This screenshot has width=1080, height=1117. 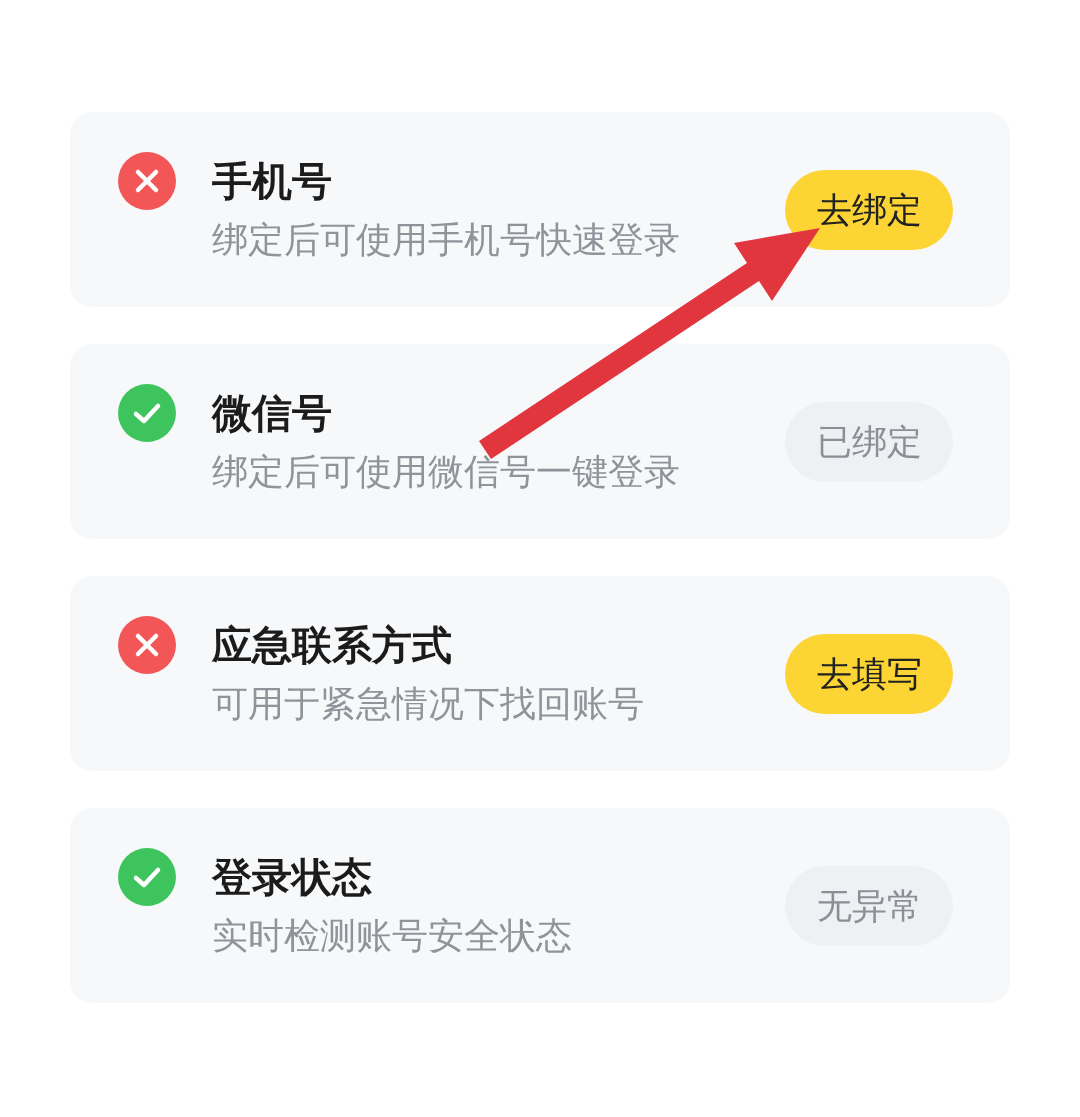 I want to click on setting-description: 实时检测账号安全状态, so click(x=392, y=935).